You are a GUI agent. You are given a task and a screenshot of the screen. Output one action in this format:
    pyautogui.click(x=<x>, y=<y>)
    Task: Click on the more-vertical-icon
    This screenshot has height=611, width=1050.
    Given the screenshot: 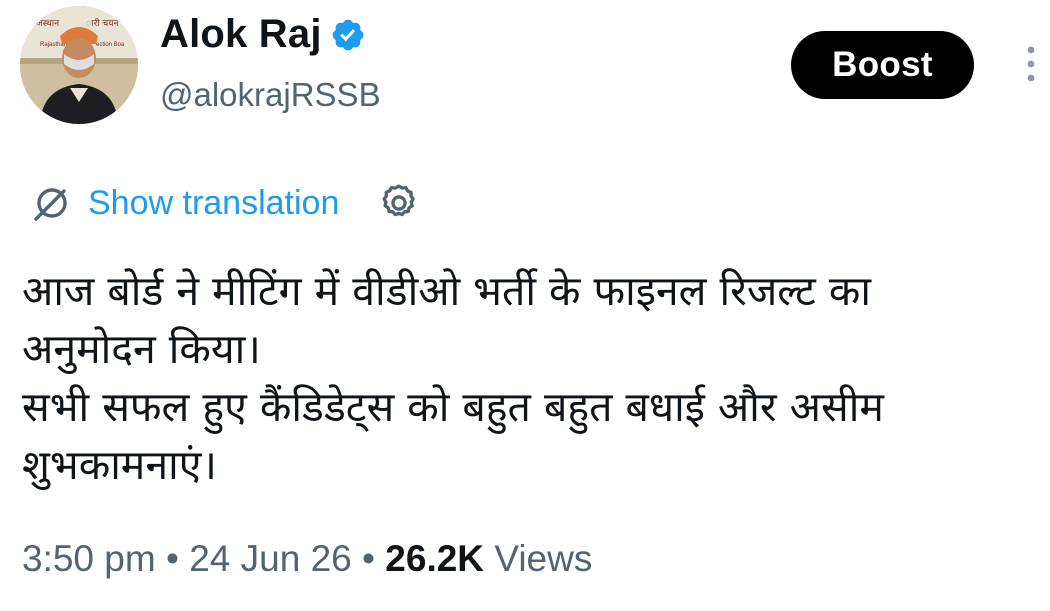 What is the action you would take?
    pyautogui.click(x=1031, y=66)
    